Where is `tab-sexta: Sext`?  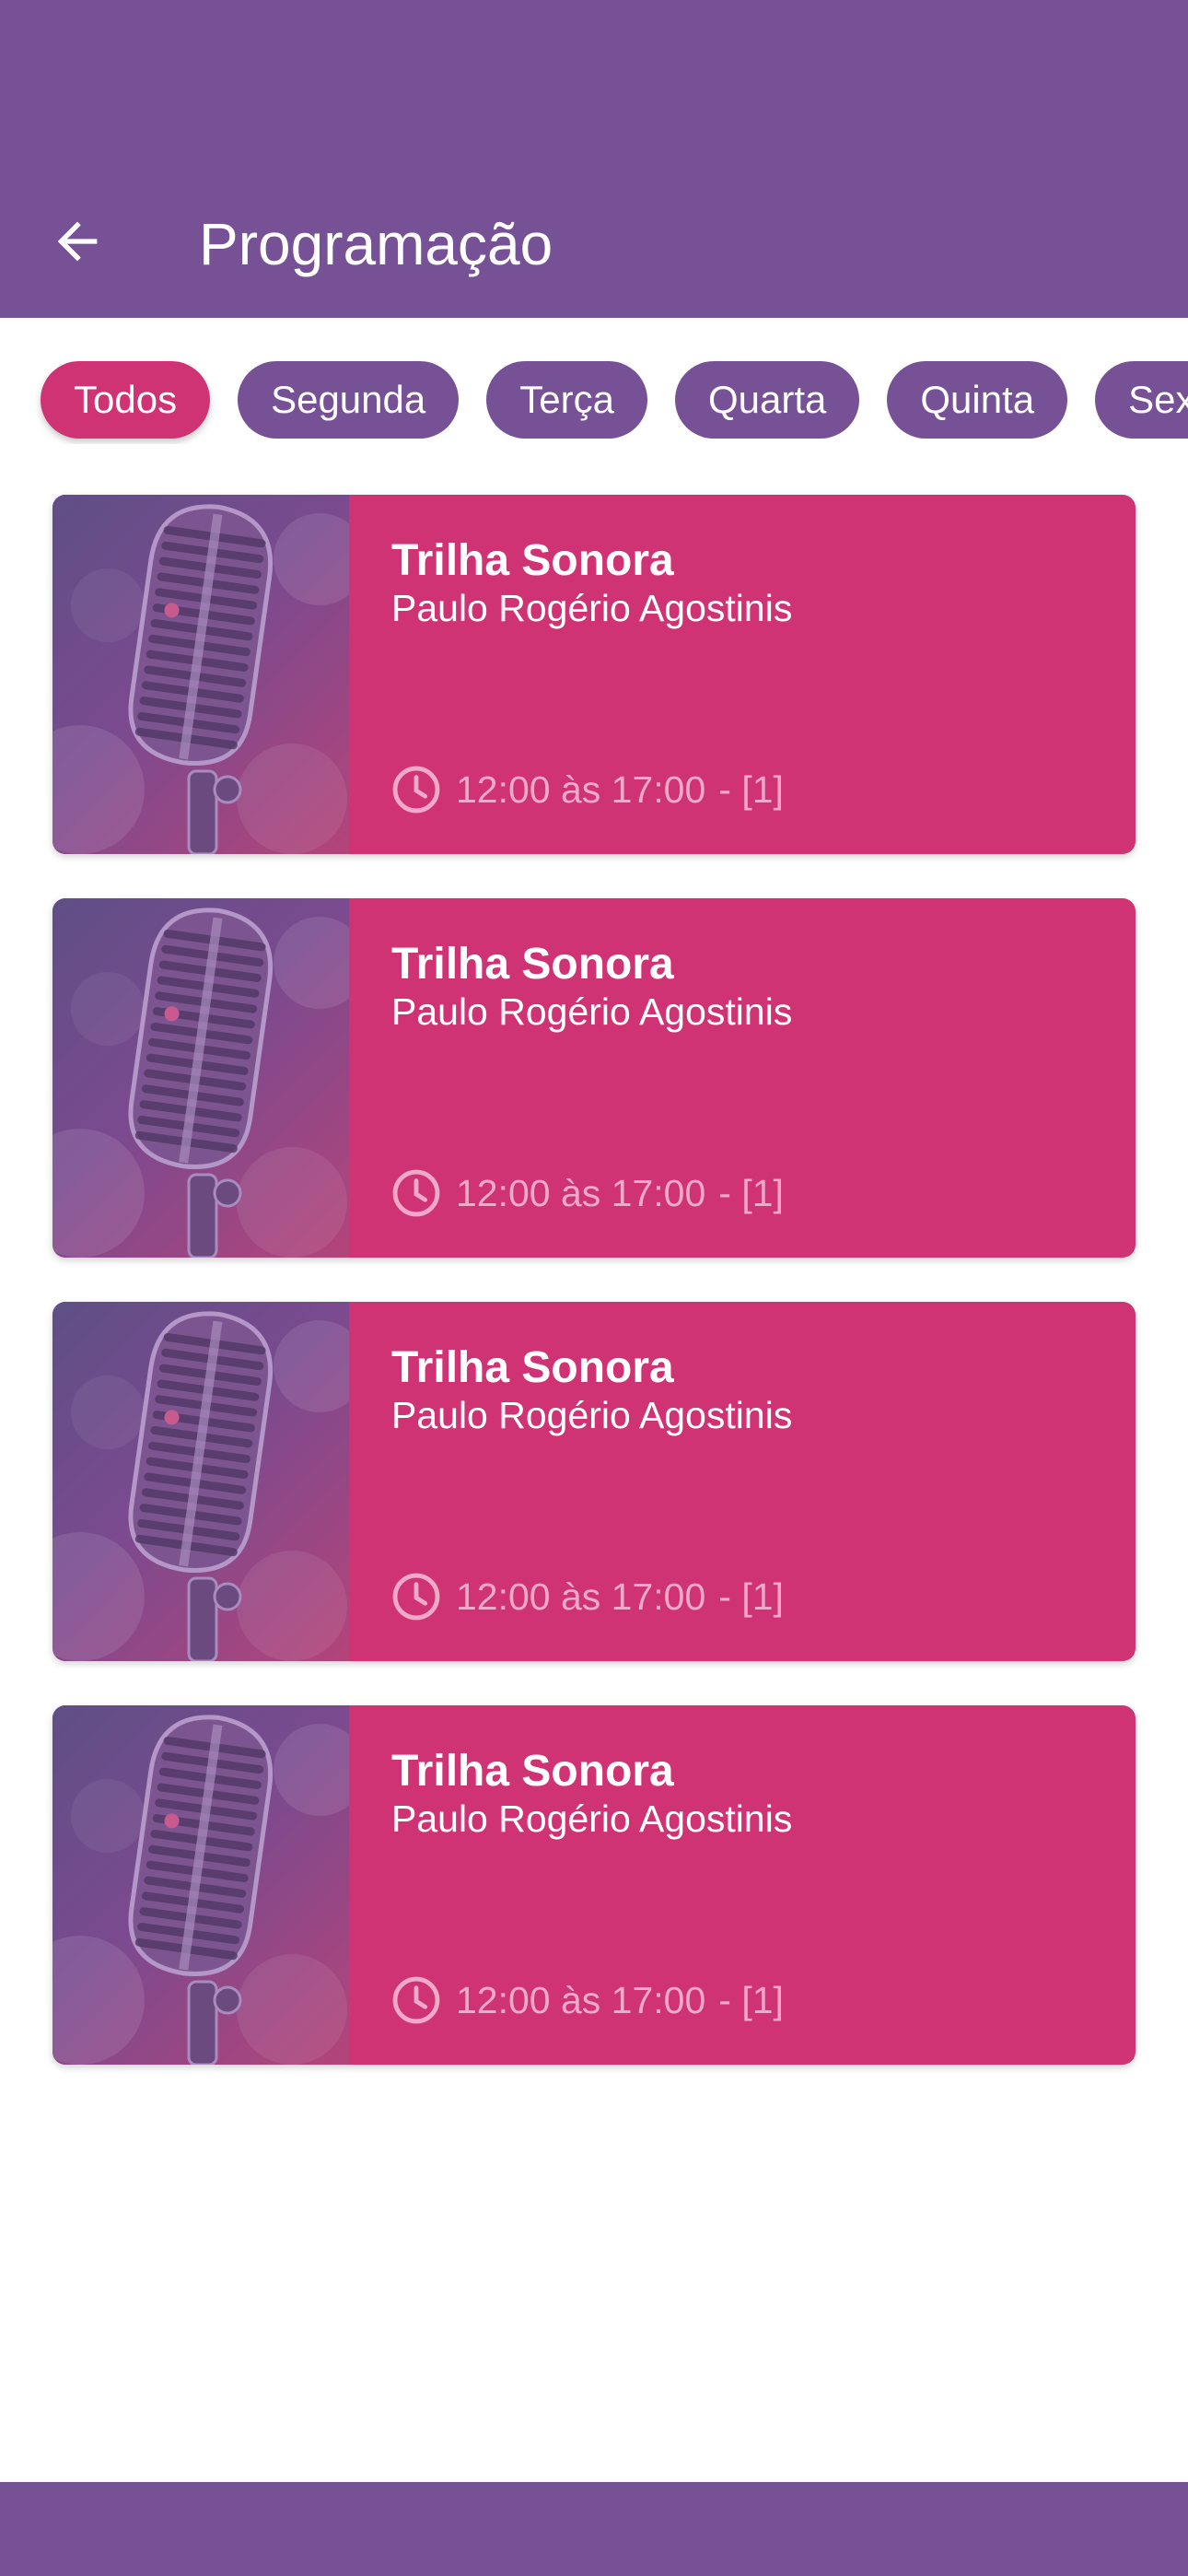 tab-sexta: Sext is located at coordinates (1141, 400).